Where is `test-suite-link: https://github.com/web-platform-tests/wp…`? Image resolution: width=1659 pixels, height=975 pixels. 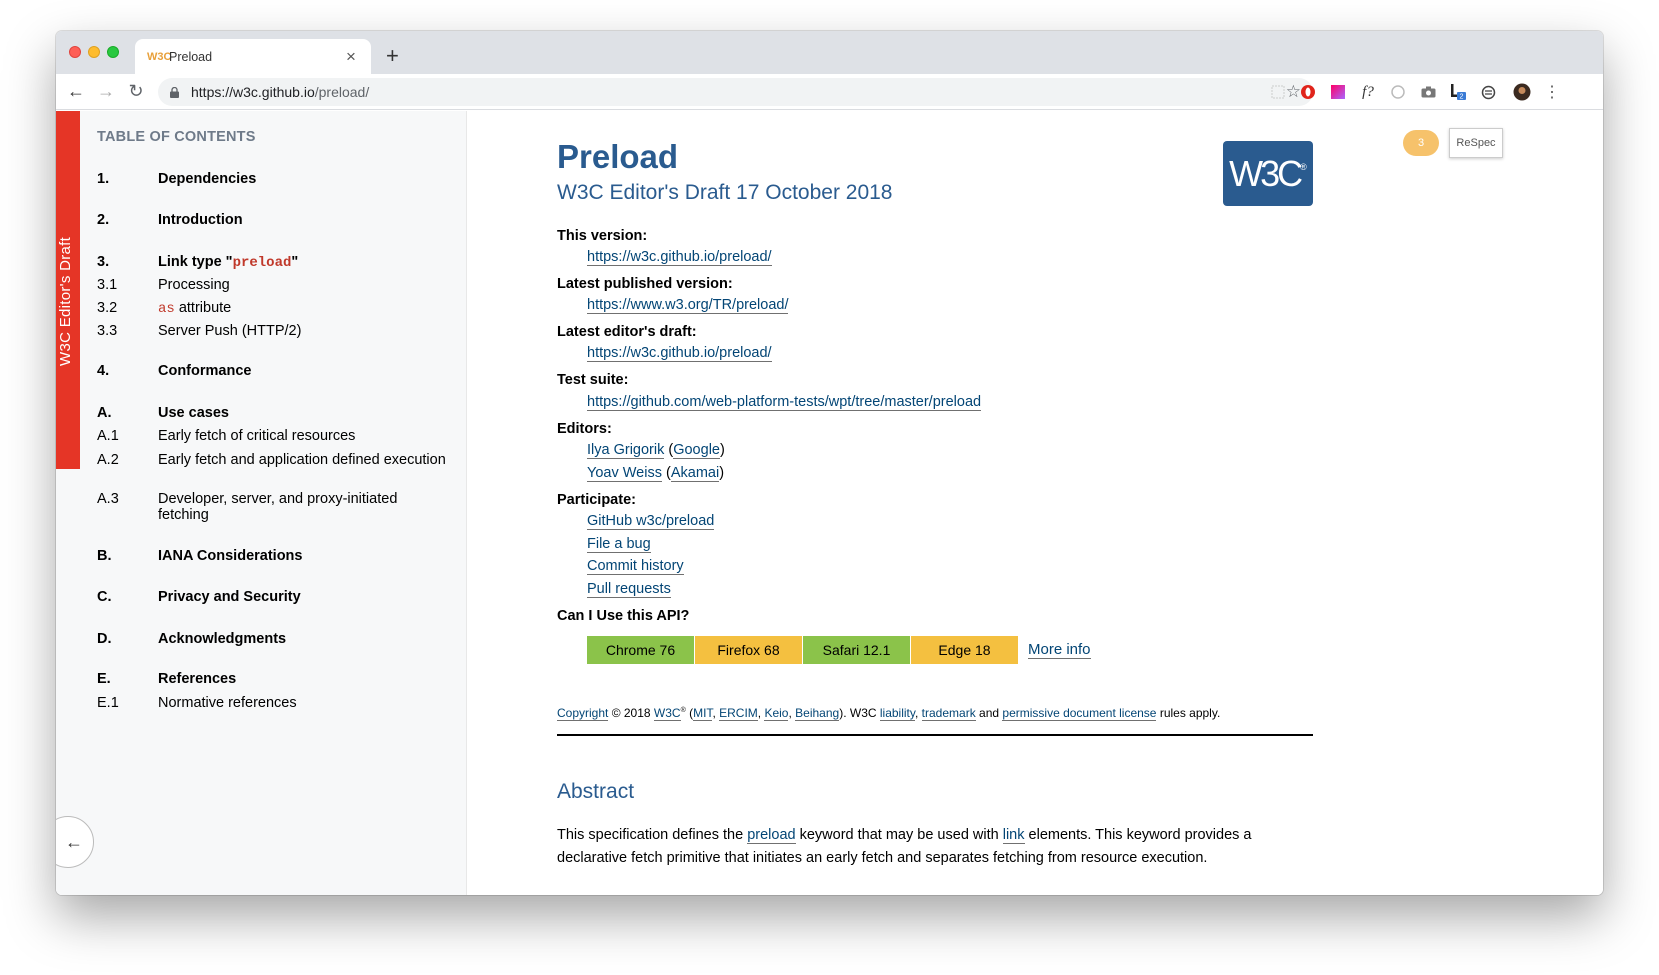 test-suite-link: https://github.com/web-platform-tests/wp… is located at coordinates (784, 402).